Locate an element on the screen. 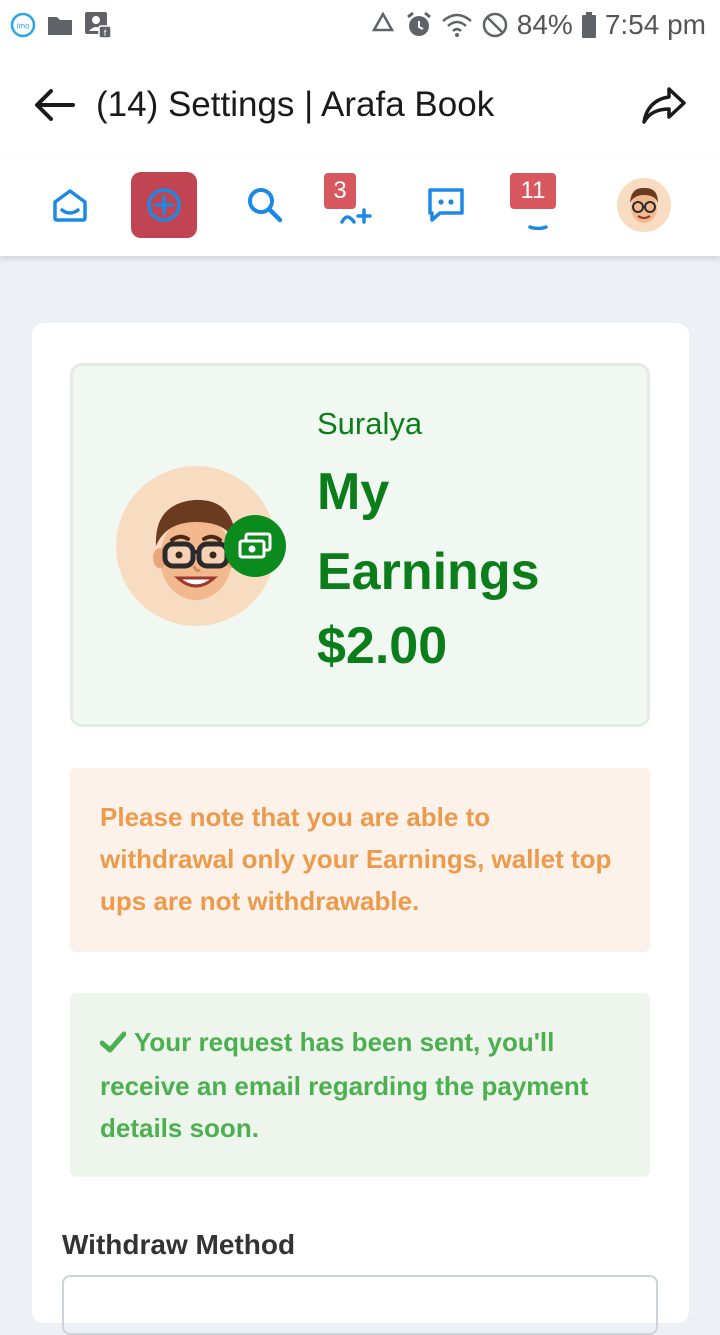 The image size is (720, 1335). memoji-avatar-icon is located at coordinates (644, 205).